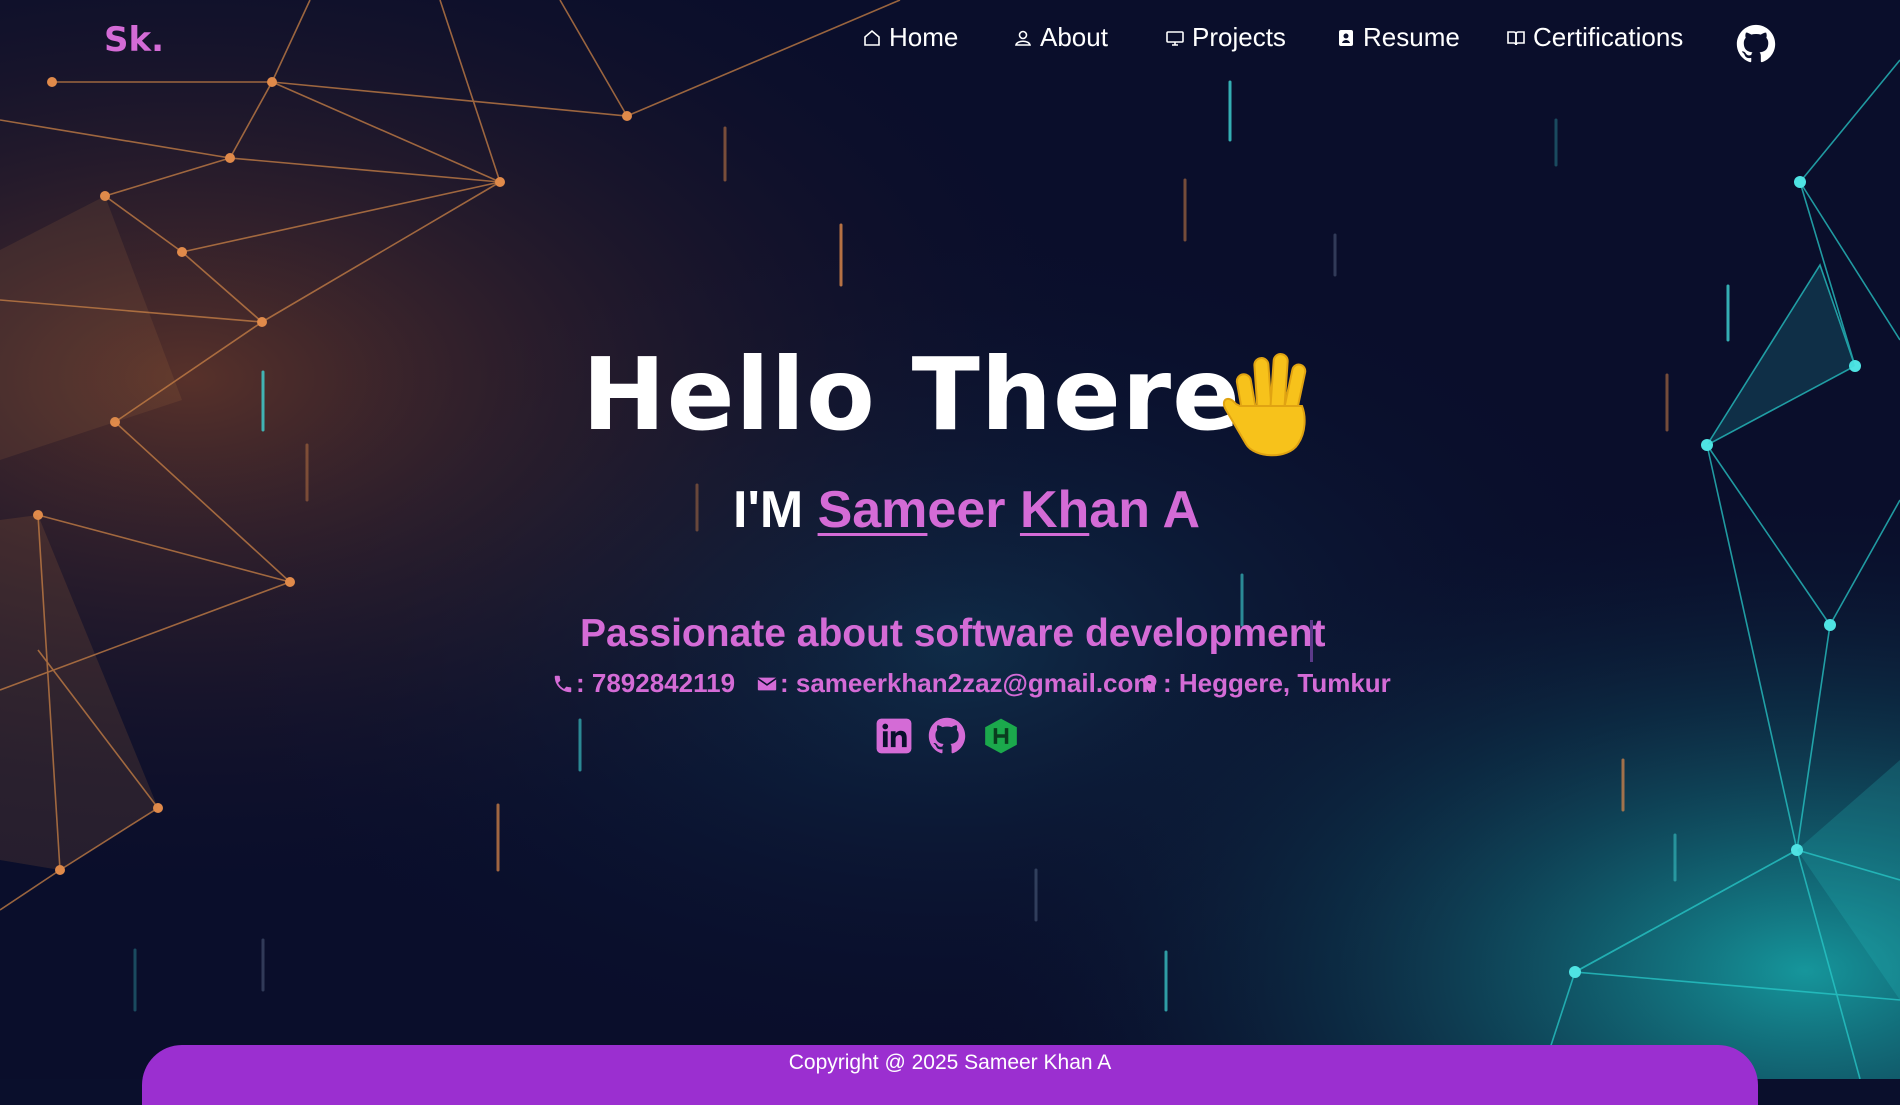 The height and width of the screenshot is (1105, 1900). What do you see at coordinates (1023, 38) in the screenshot?
I see `user-icon` at bounding box center [1023, 38].